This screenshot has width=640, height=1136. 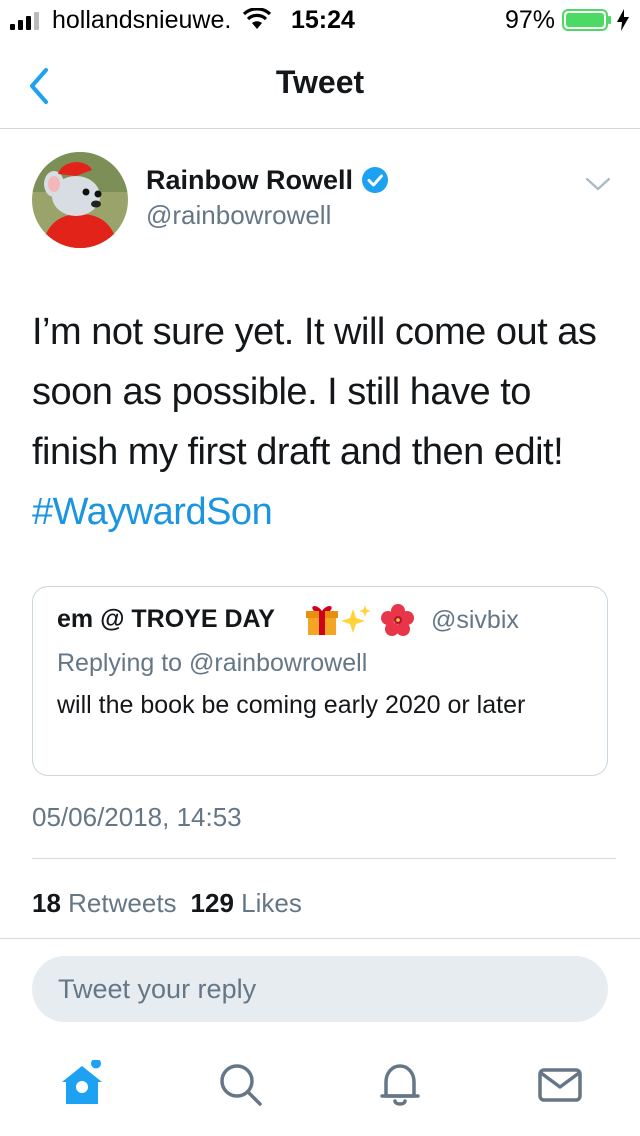 What do you see at coordinates (212, 903) in the screenshot?
I see `likes-count: 129` at bounding box center [212, 903].